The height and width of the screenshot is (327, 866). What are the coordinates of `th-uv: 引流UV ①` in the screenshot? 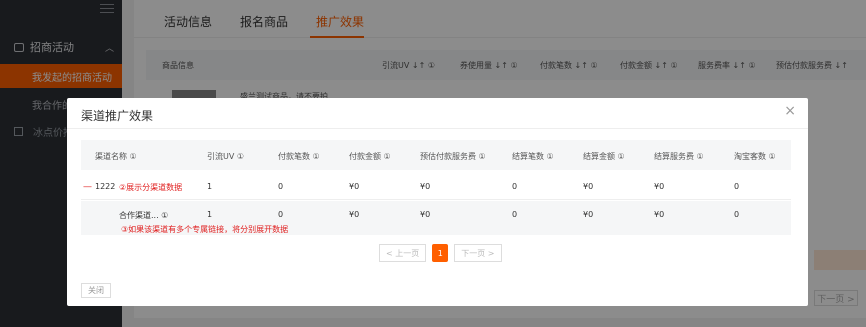 It's located at (226, 156).